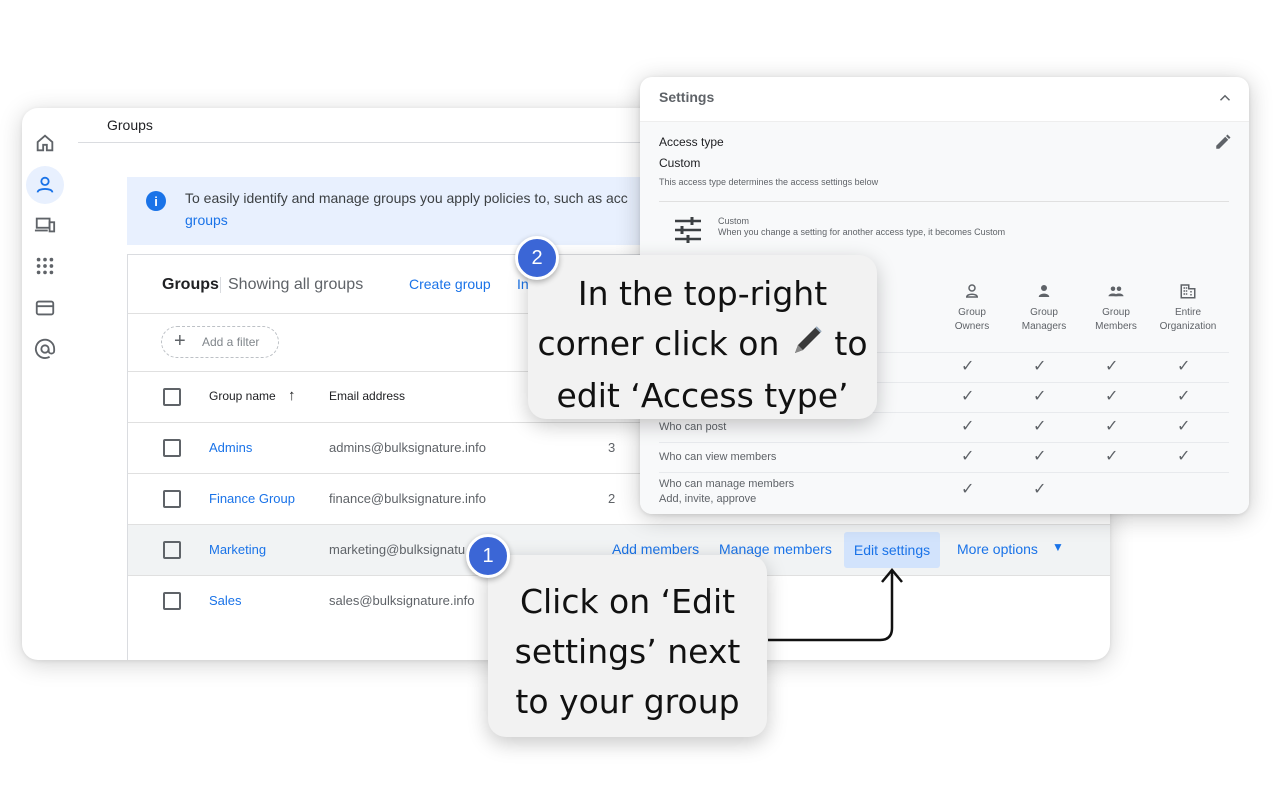 This screenshot has height=800, width=1280. What do you see at coordinates (450, 284) in the screenshot?
I see `create-group-link: Create group` at bounding box center [450, 284].